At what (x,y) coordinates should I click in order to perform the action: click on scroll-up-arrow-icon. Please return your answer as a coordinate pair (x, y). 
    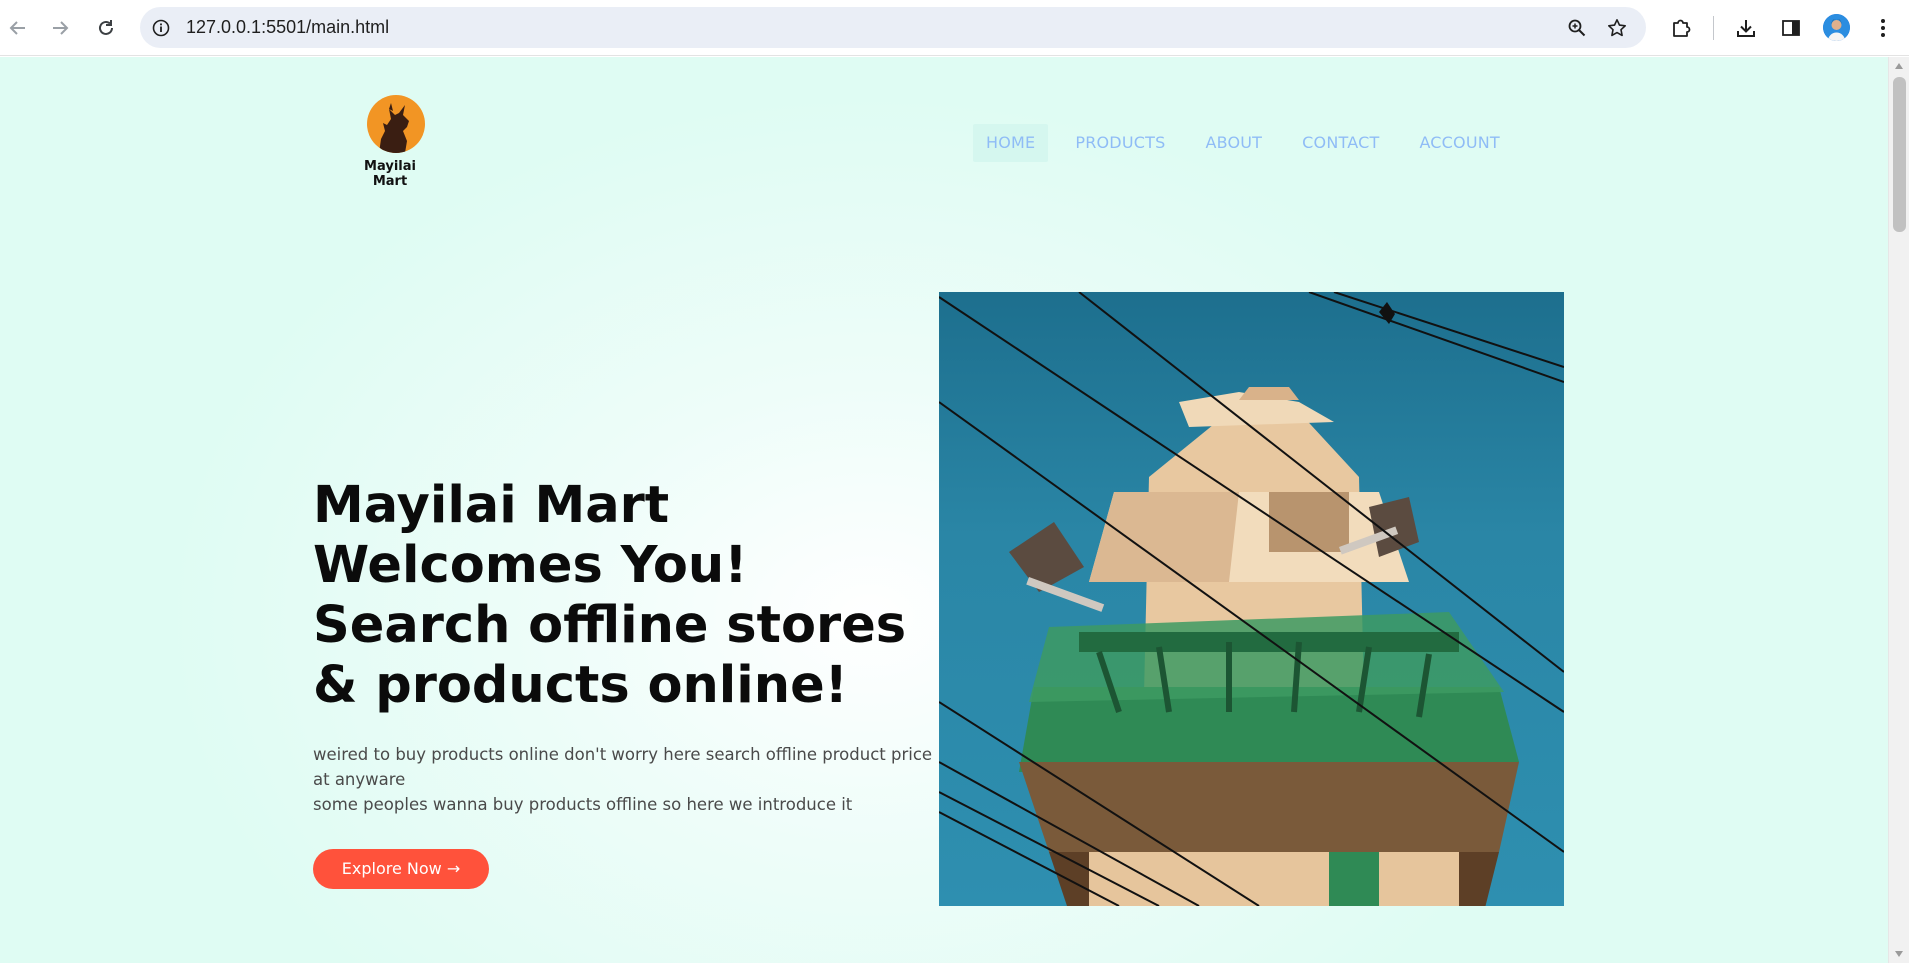
    Looking at the image, I should click on (1899, 66).